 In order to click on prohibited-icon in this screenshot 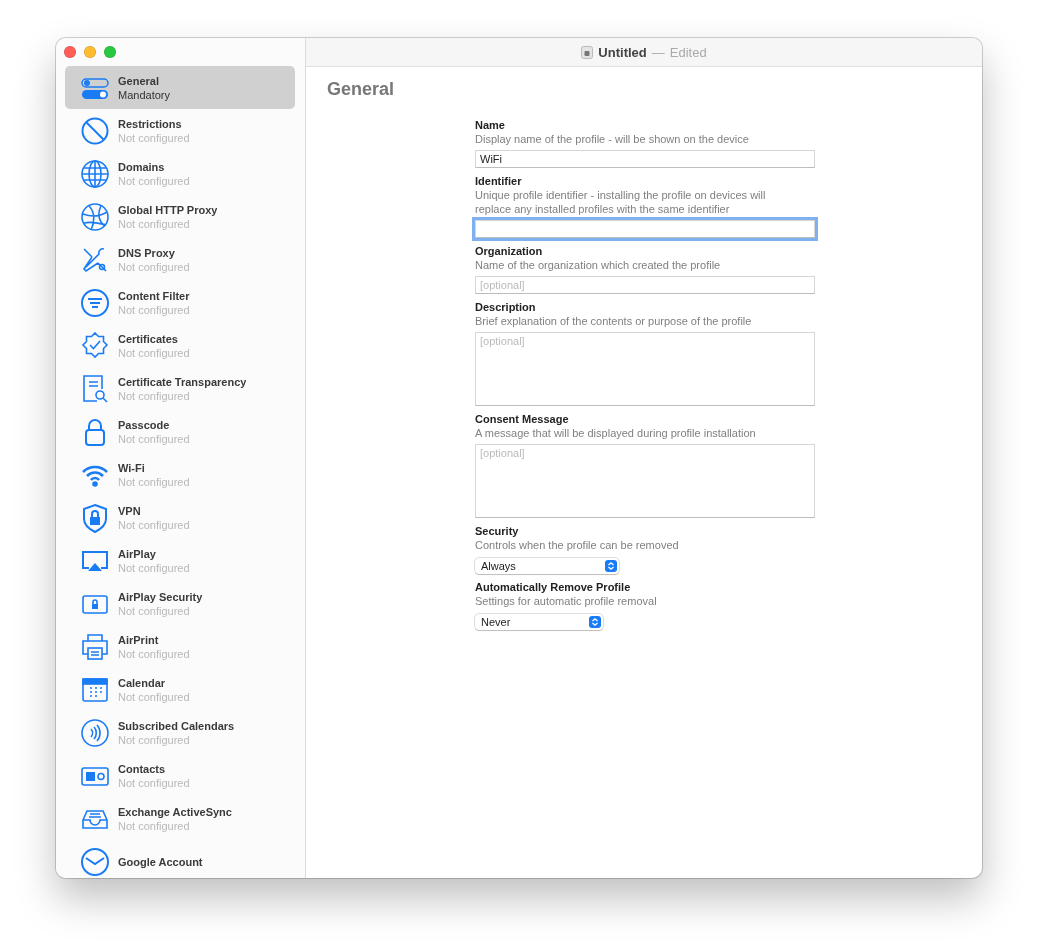, I will do `click(95, 130)`.